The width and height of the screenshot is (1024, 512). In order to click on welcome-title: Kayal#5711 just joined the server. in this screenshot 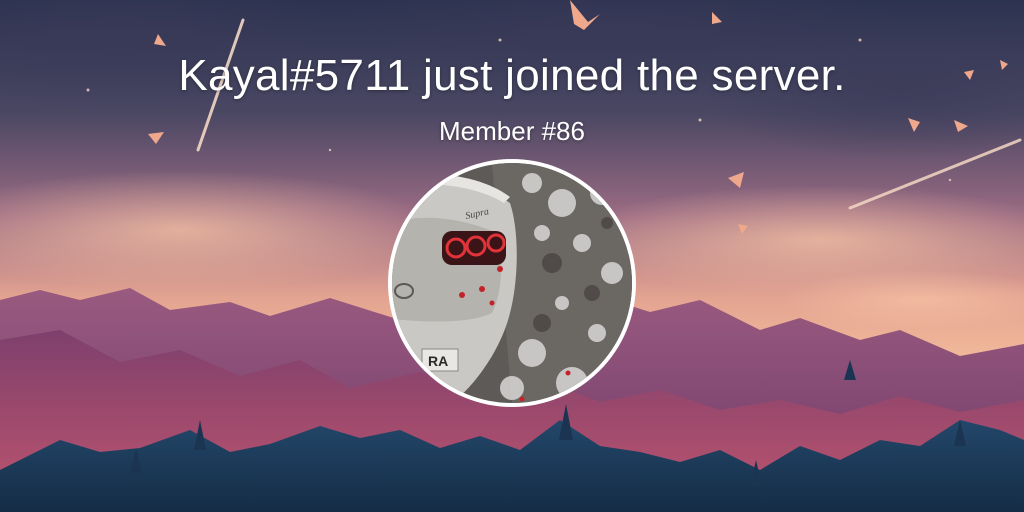, I will do `click(512, 75)`.